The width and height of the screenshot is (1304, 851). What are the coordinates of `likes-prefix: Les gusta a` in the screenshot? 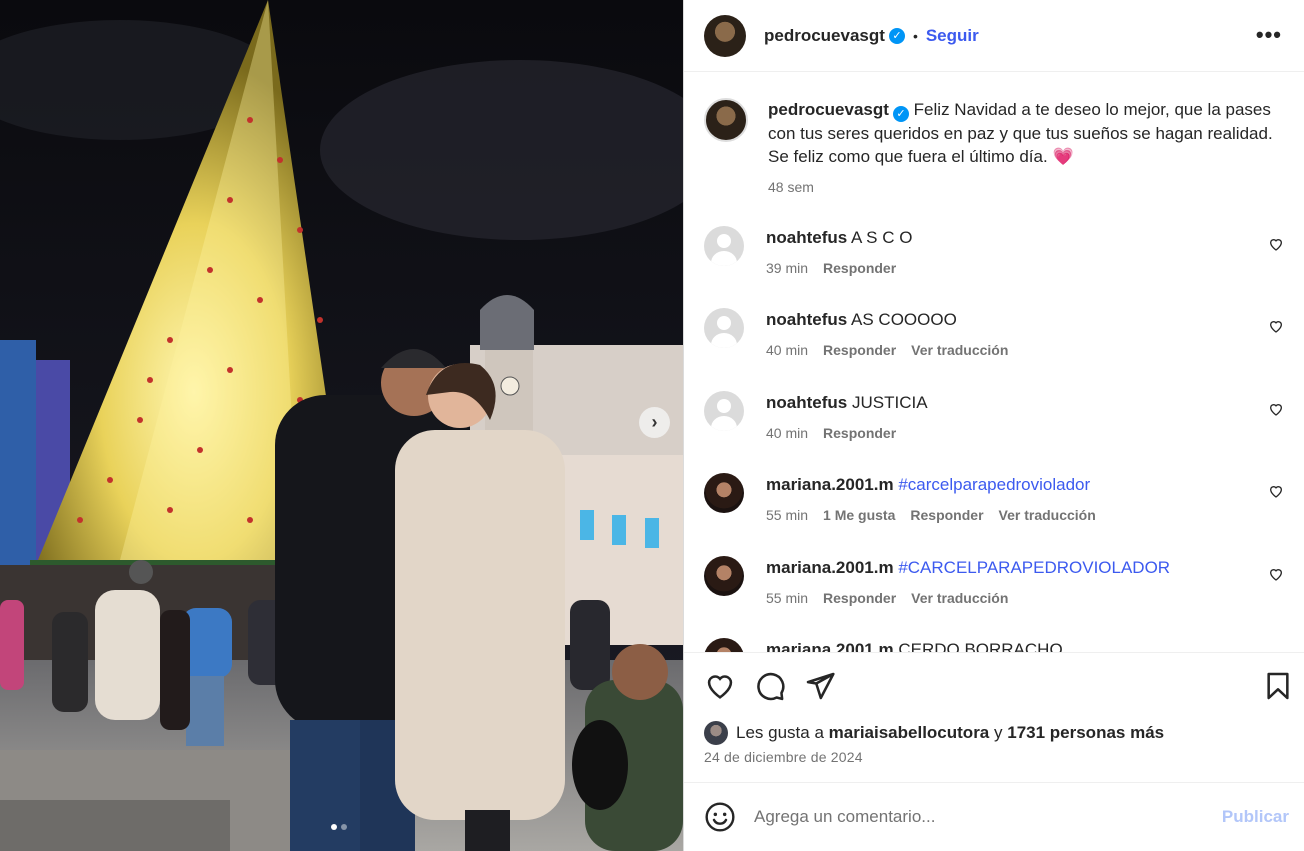 It's located at (780, 732).